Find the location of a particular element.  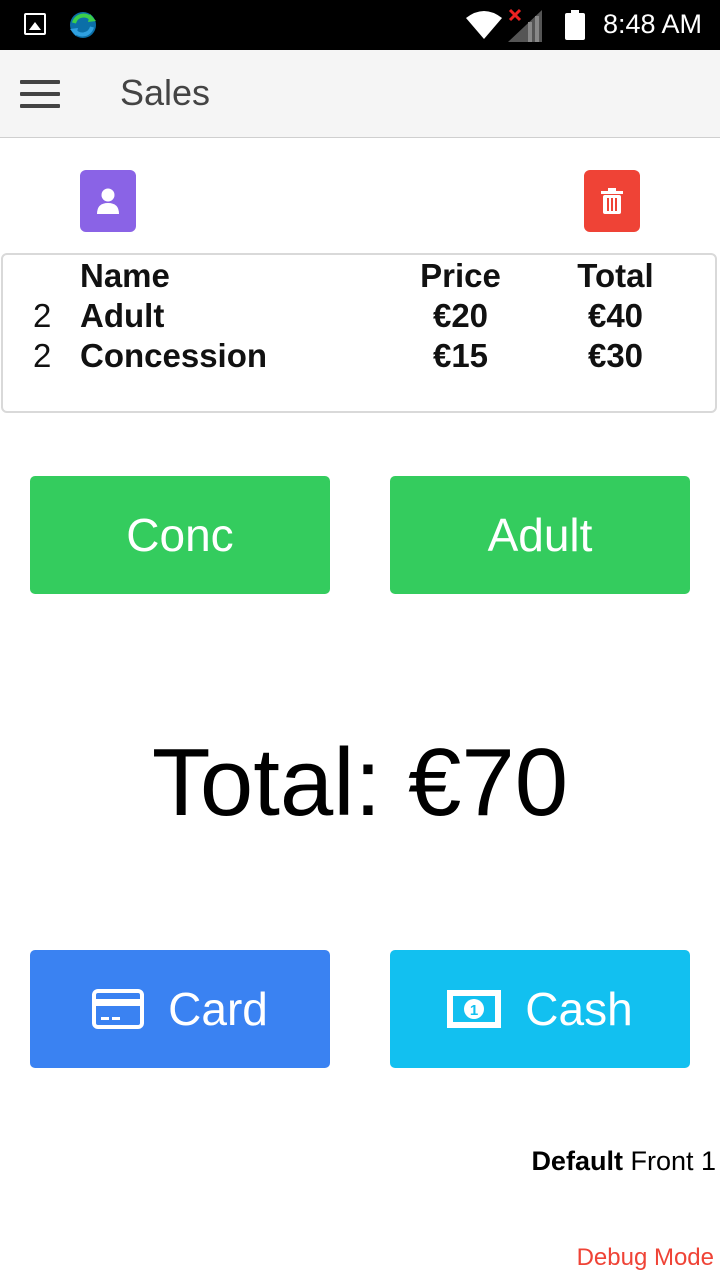

page-title: Sales is located at coordinates (165, 92).